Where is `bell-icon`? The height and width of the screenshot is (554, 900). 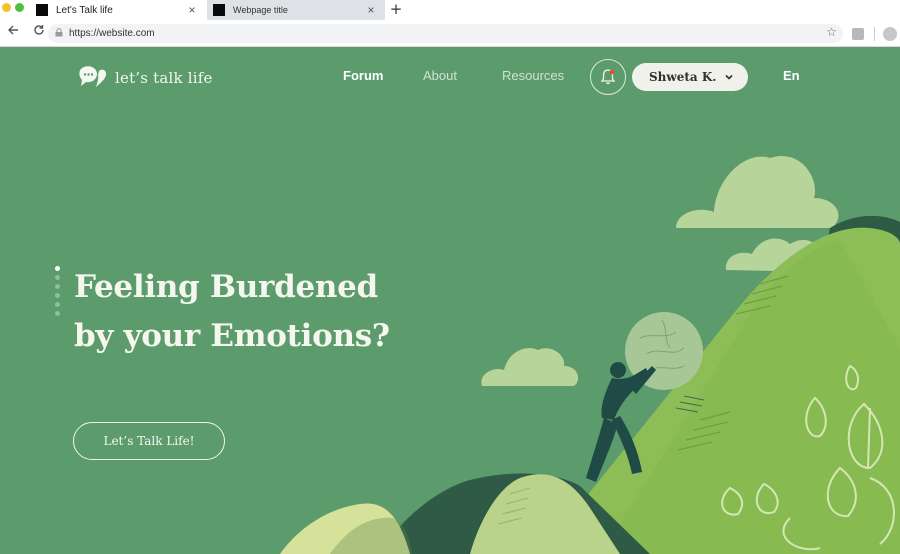
bell-icon is located at coordinates (608, 77).